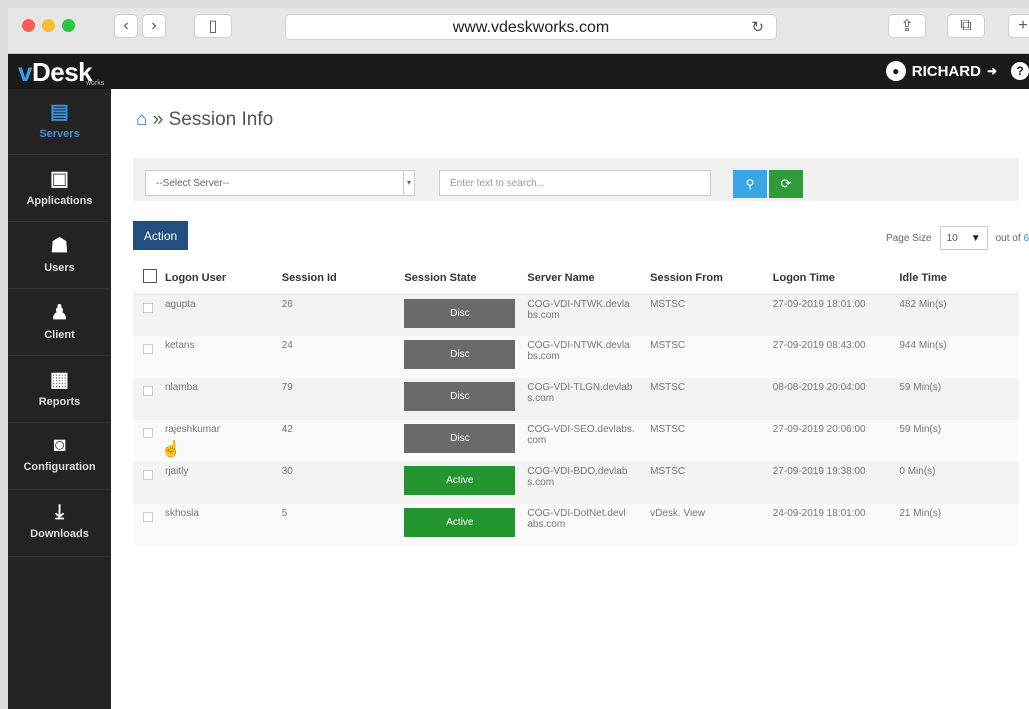 The height and width of the screenshot is (709, 1029). Describe the element at coordinates (213, 26) in the screenshot. I see `sidebar-toggle-icon: ▯` at that location.